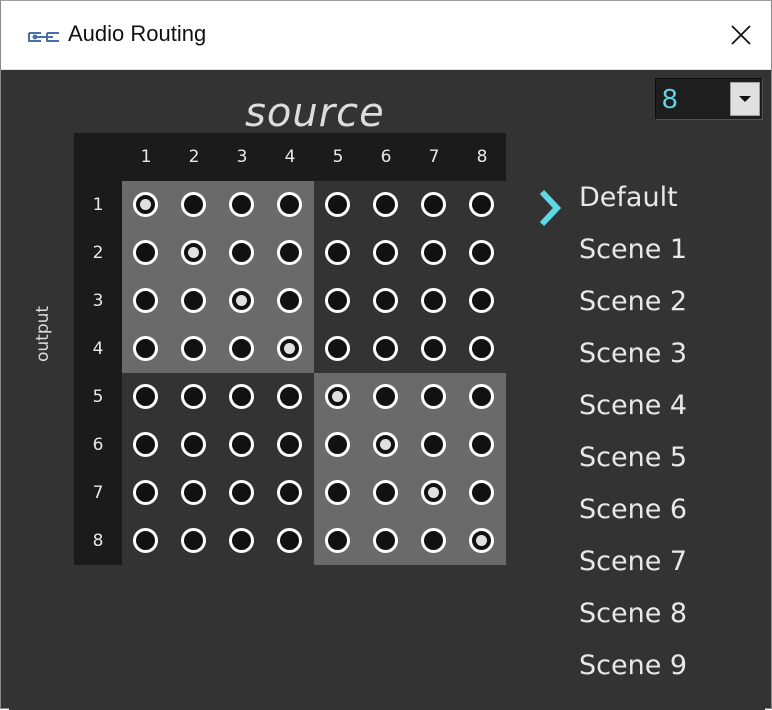 This screenshot has width=772, height=710. What do you see at coordinates (146, 157) in the screenshot?
I see `source-column-header: 1` at bounding box center [146, 157].